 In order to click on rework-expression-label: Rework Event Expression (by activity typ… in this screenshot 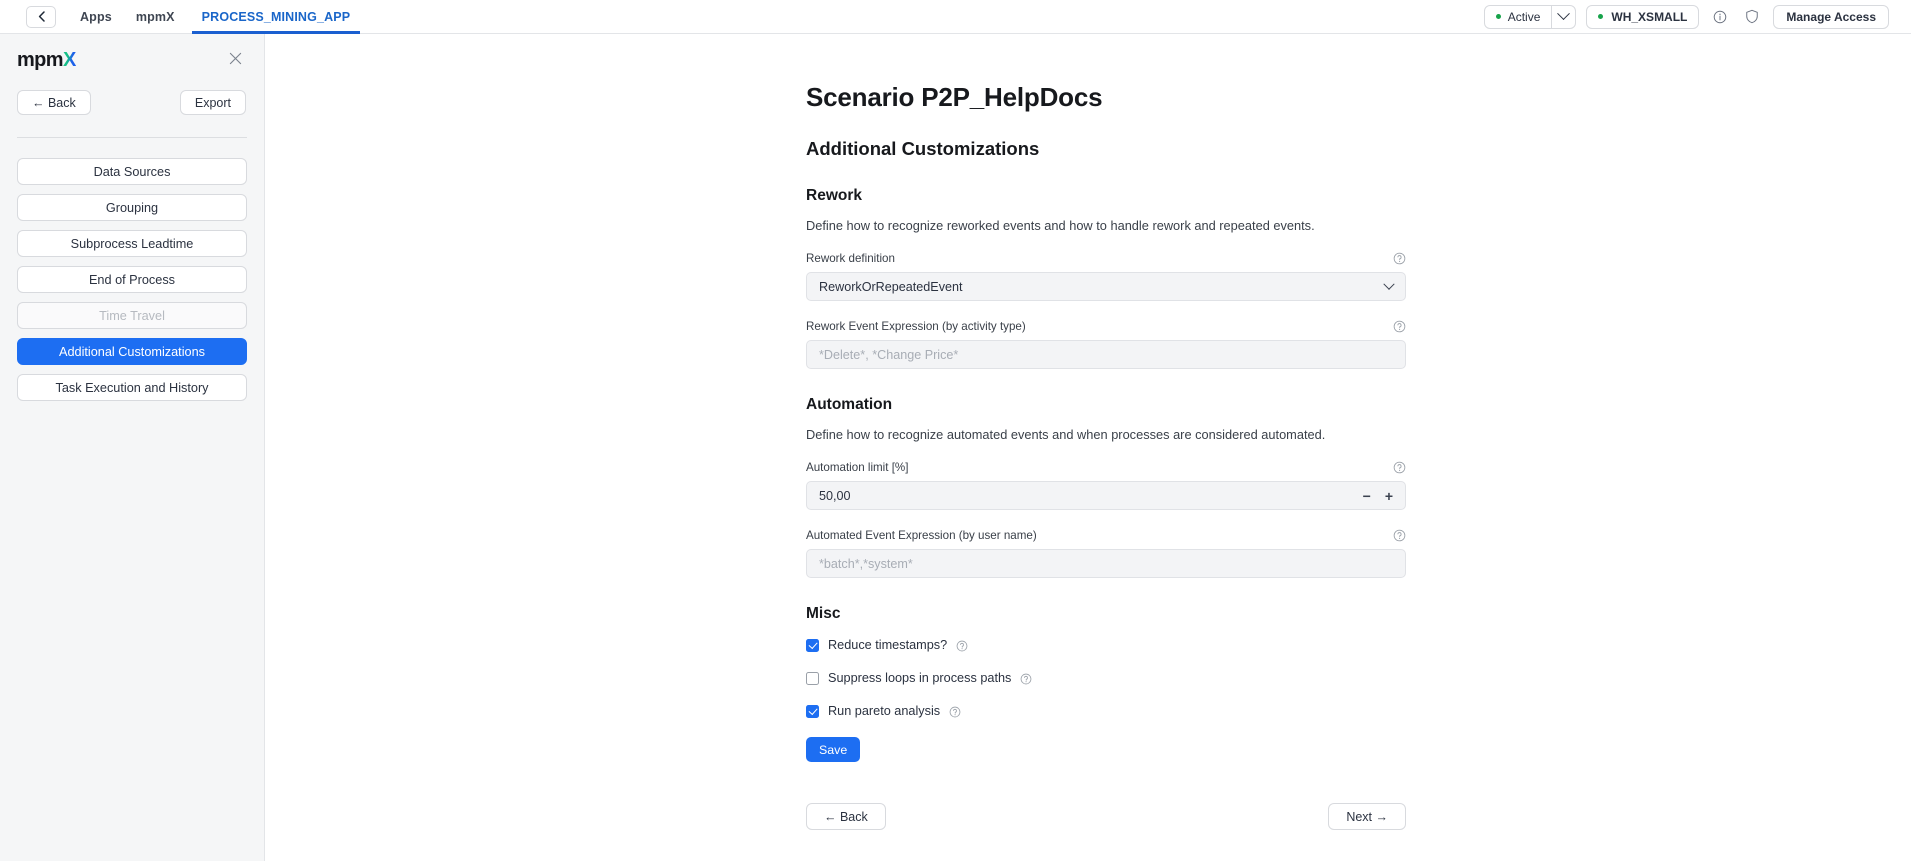, I will do `click(916, 326)`.